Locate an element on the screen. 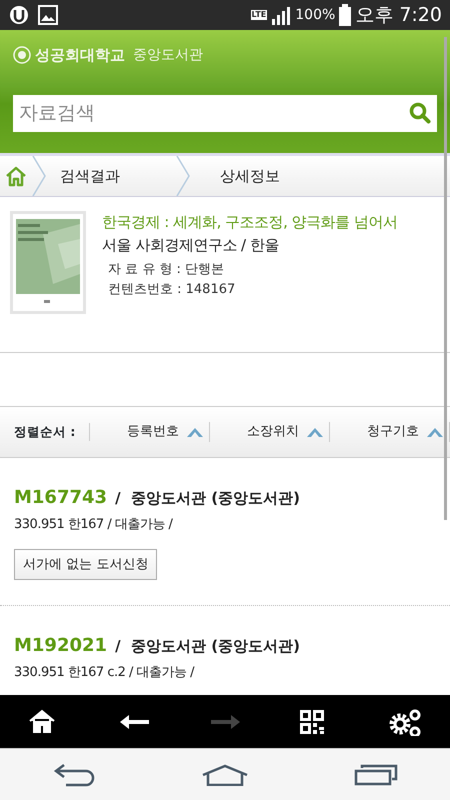 The image size is (450, 800). breadcrumb-link: 검색결과 is located at coordinates (111, 176).